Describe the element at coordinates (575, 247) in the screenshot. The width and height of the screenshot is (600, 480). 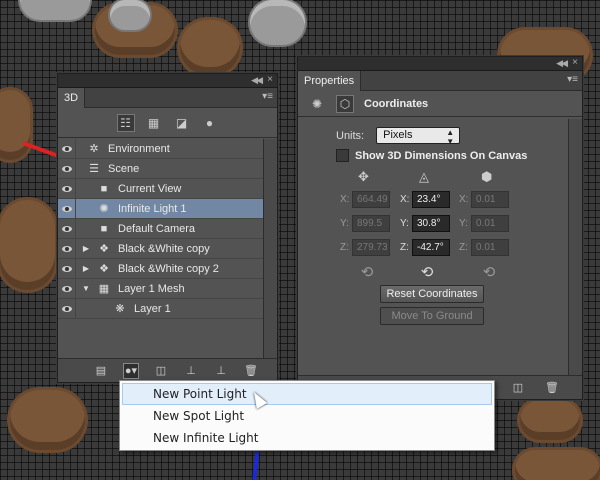
I see `properties-scrollbar` at that location.